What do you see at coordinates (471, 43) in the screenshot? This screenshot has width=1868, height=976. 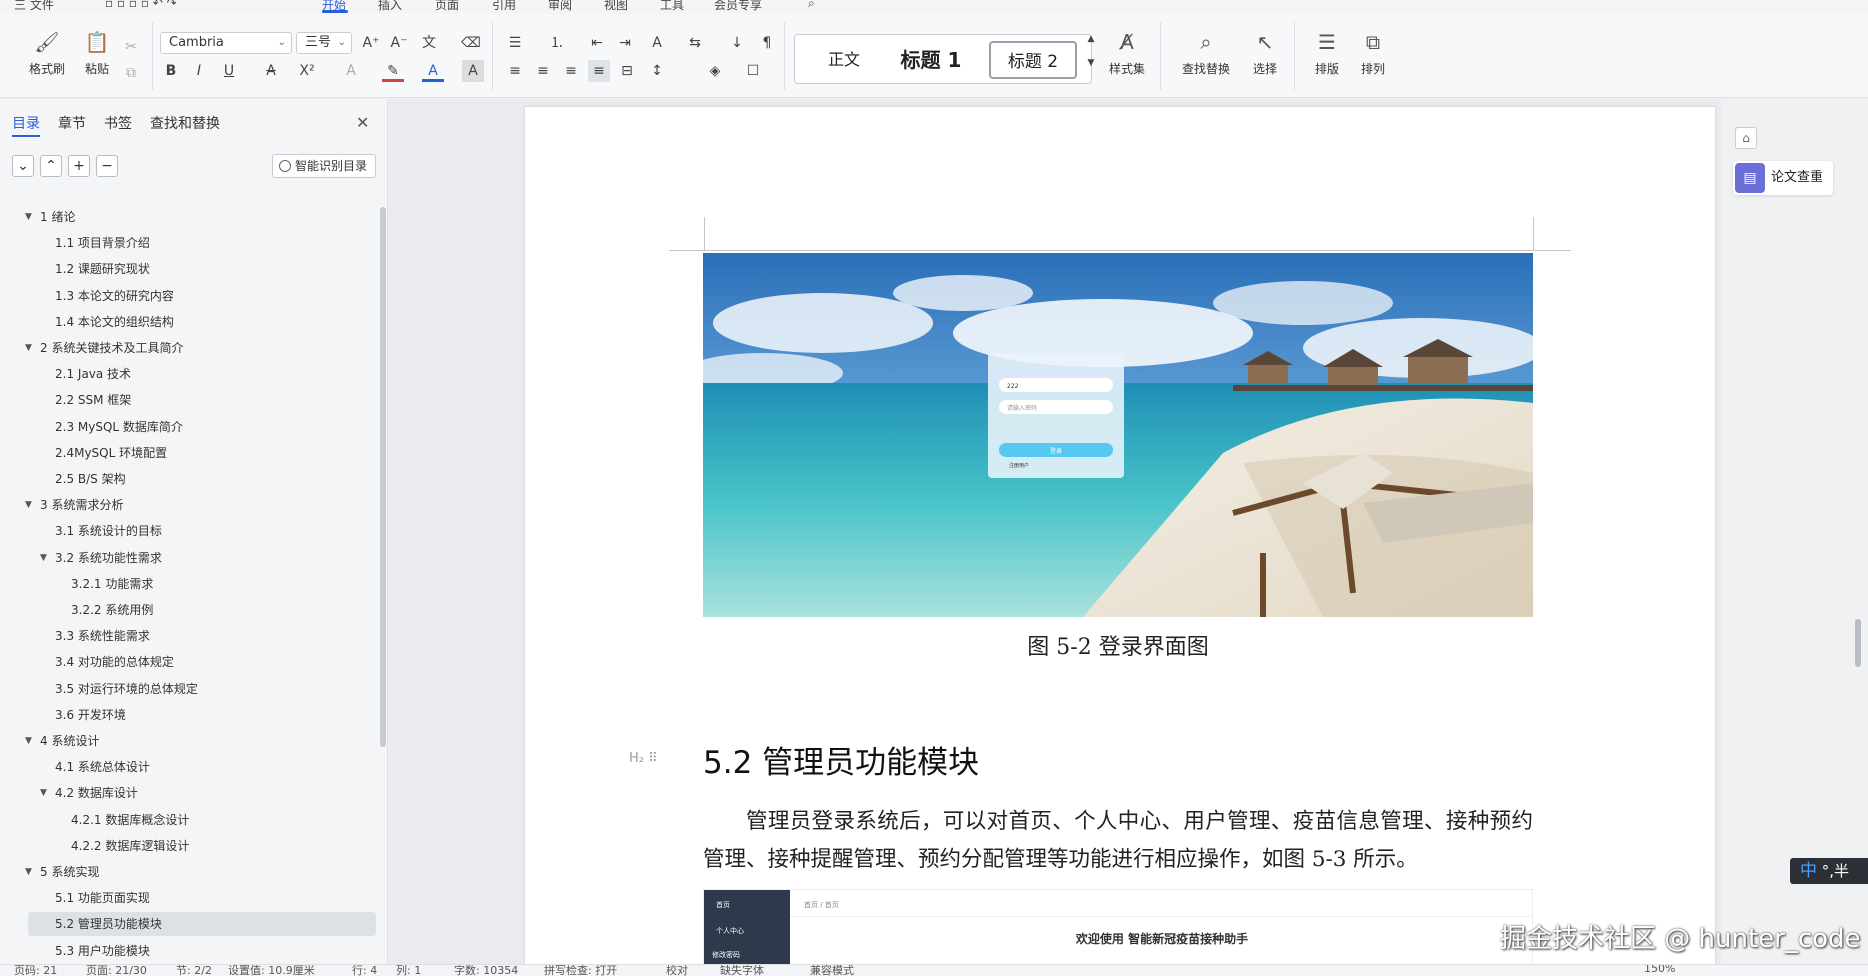 I see `eraser-icon: ⌫` at bounding box center [471, 43].